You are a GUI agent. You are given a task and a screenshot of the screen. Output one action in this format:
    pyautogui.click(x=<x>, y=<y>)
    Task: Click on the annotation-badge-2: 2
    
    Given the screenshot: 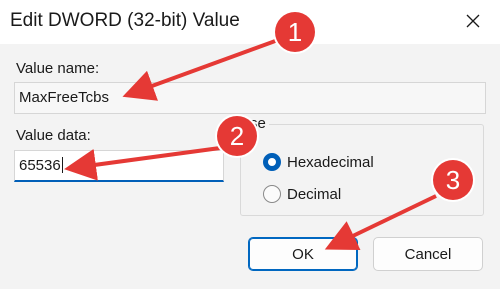 What is the action you would take?
    pyautogui.click(x=237, y=136)
    